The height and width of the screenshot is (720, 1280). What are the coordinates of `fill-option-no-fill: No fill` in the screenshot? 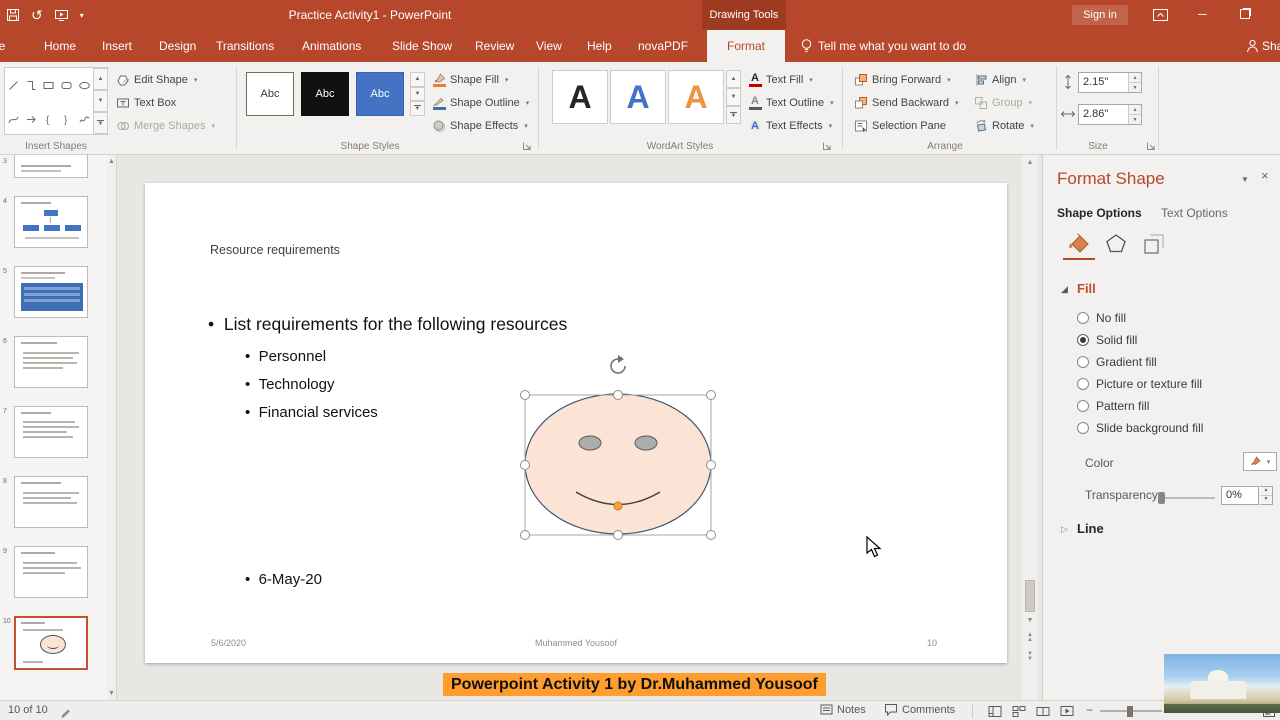 It's located at (1101, 318).